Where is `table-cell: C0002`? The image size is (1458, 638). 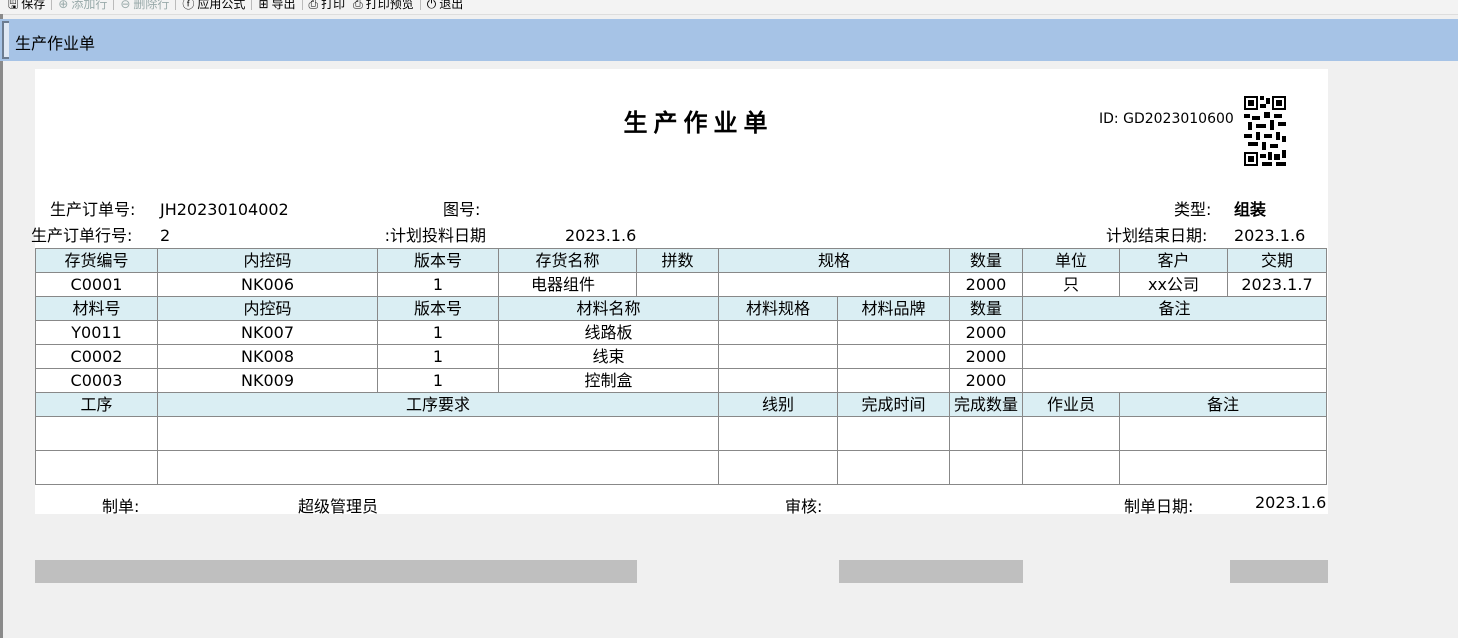 table-cell: C0002 is located at coordinates (96, 356).